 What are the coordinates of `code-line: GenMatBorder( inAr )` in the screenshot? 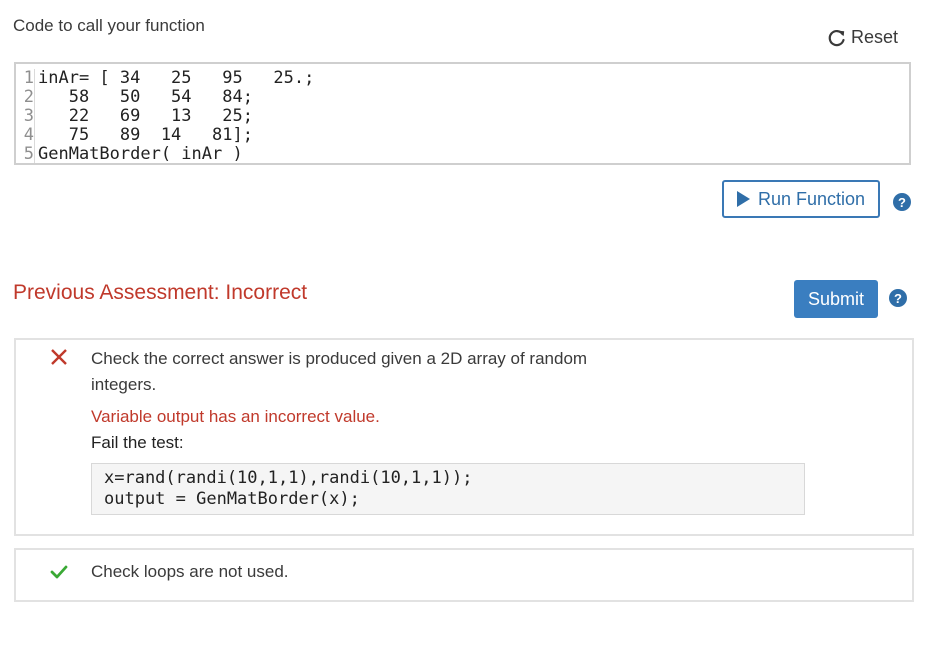 It's located at (176, 154).